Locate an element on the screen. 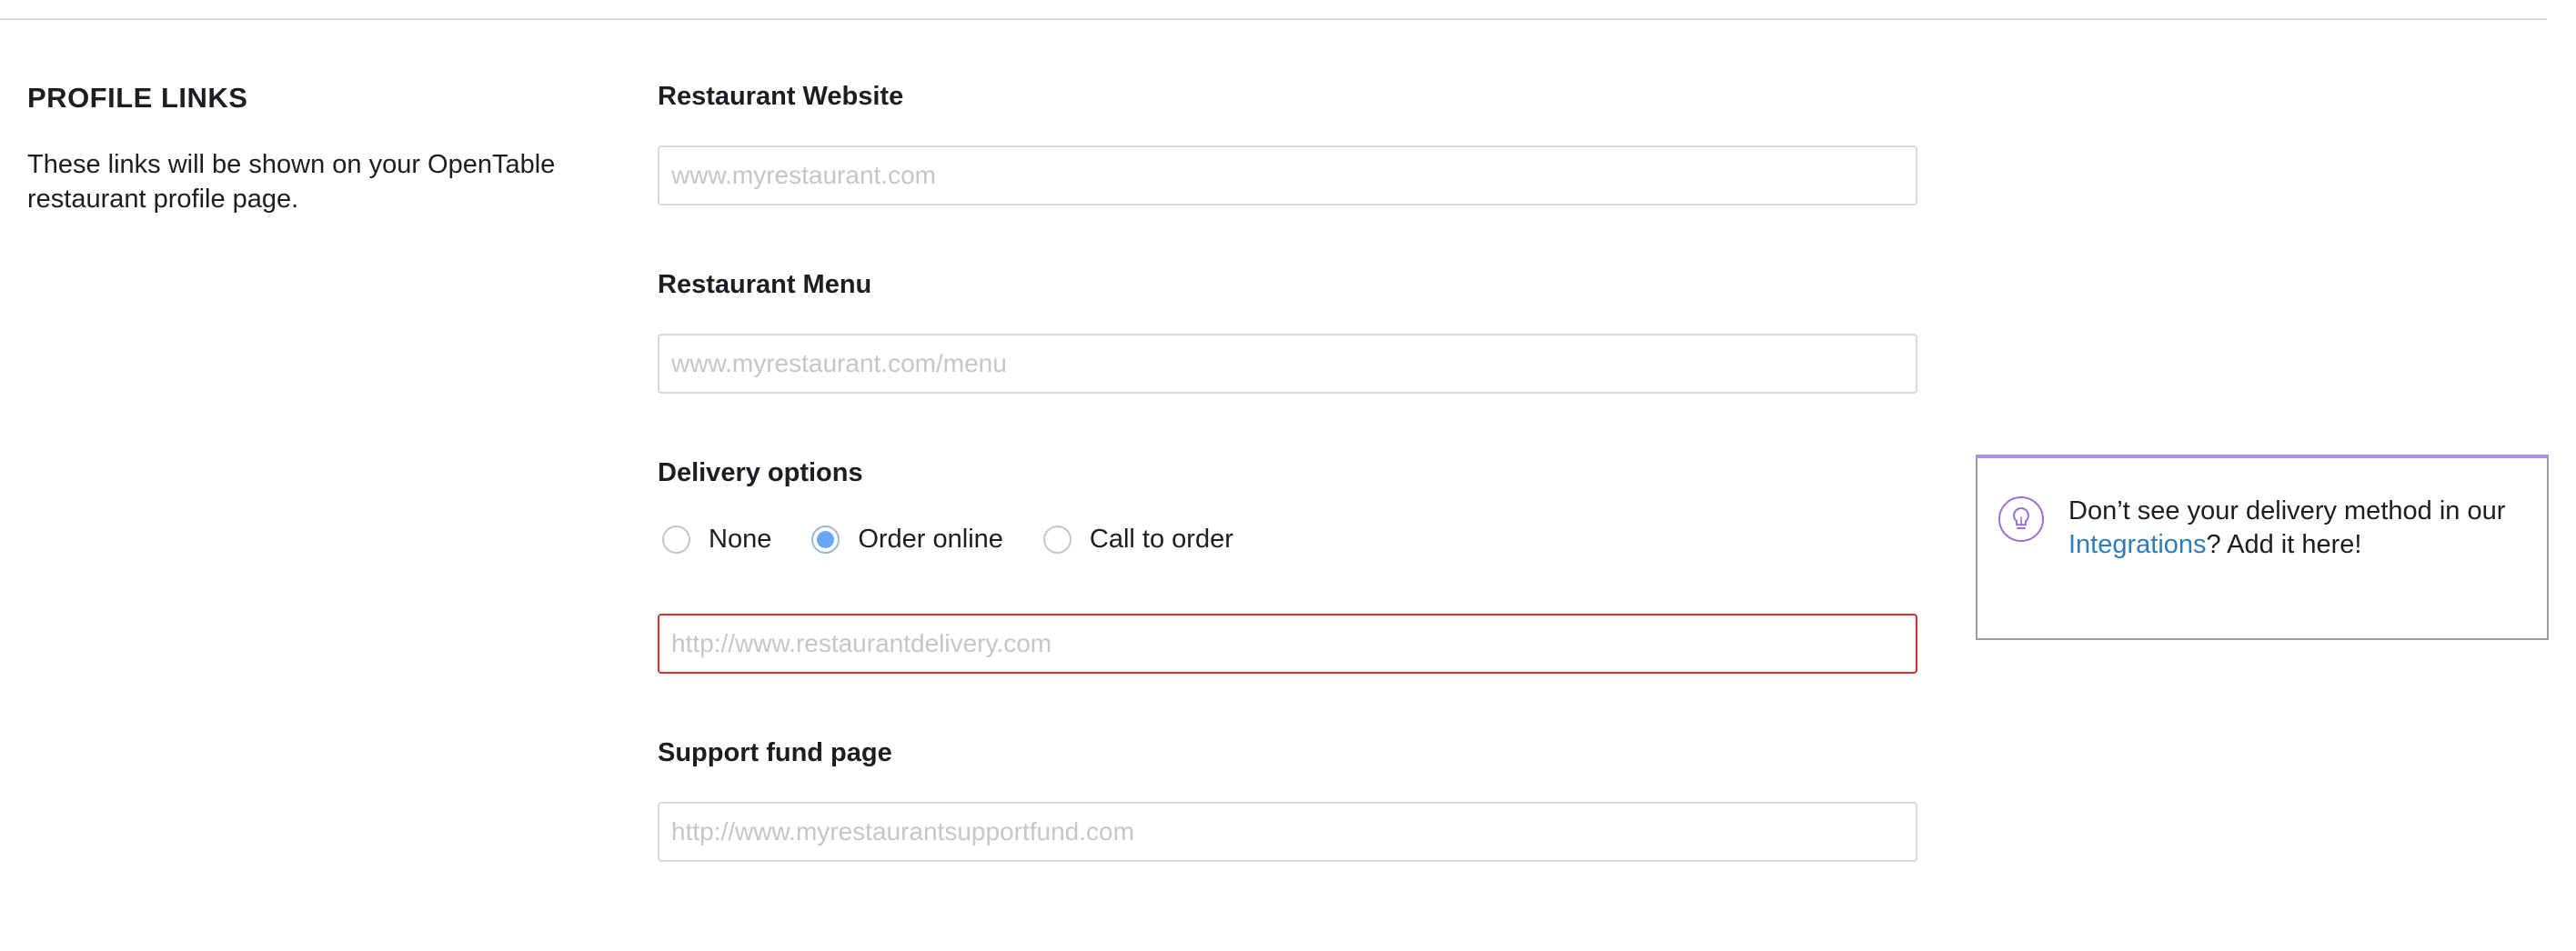 The width and height of the screenshot is (2576, 951). radio-label-none: None is located at coordinates (740, 539).